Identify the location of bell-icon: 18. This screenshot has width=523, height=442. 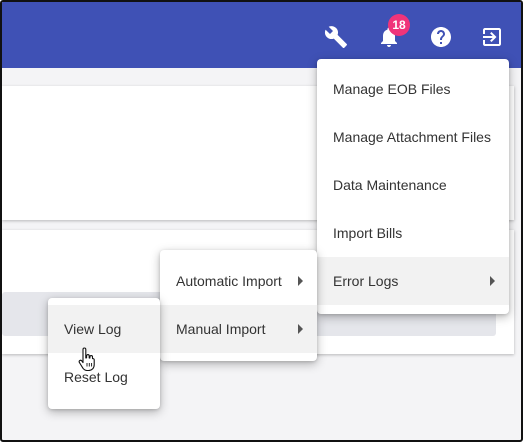
(393, 32).